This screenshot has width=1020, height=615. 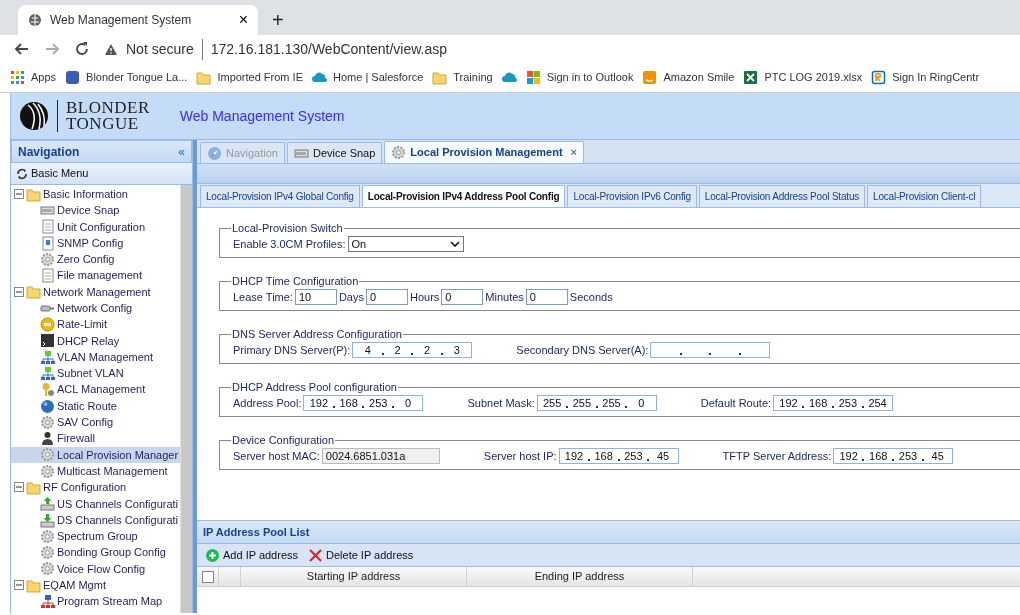 I want to click on ip-field, so click(x=710, y=350).